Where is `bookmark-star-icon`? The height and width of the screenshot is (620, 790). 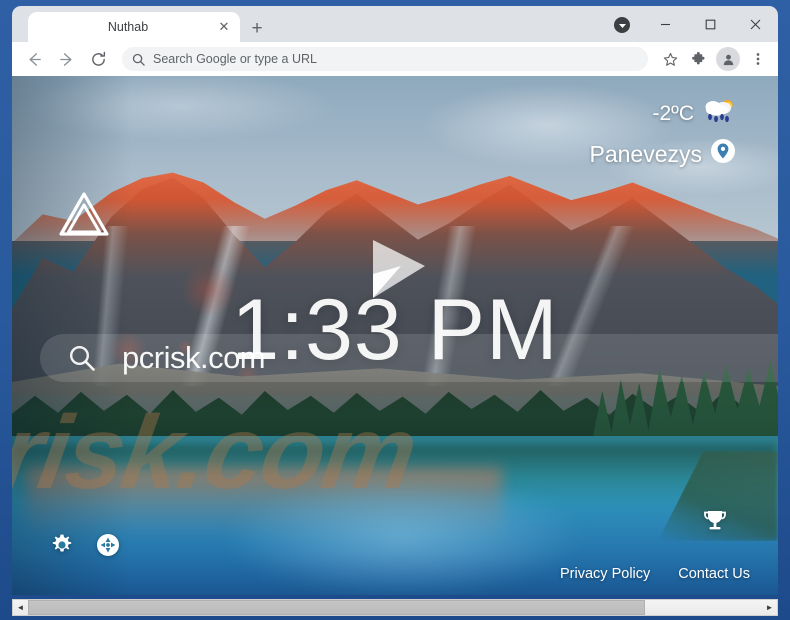
bookmark-star-icon is located at coordinates (670, 59).